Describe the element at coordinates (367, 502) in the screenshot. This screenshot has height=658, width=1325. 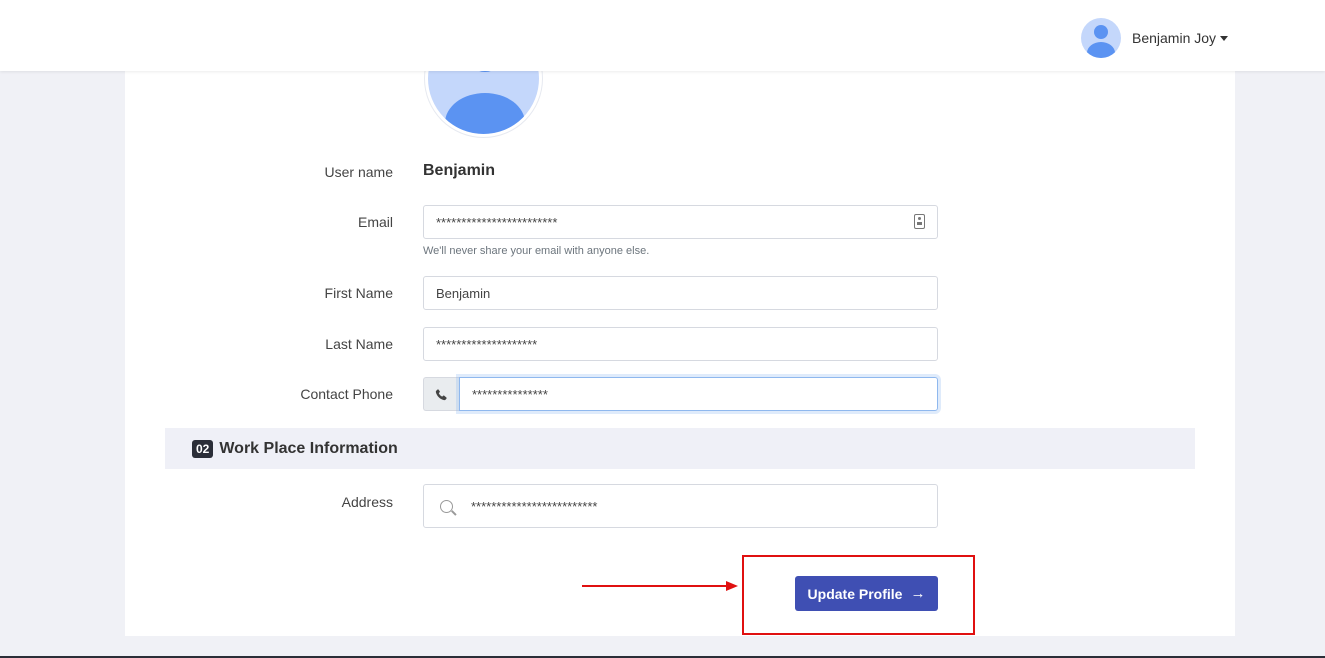
I see `address-label: Address` at that location.